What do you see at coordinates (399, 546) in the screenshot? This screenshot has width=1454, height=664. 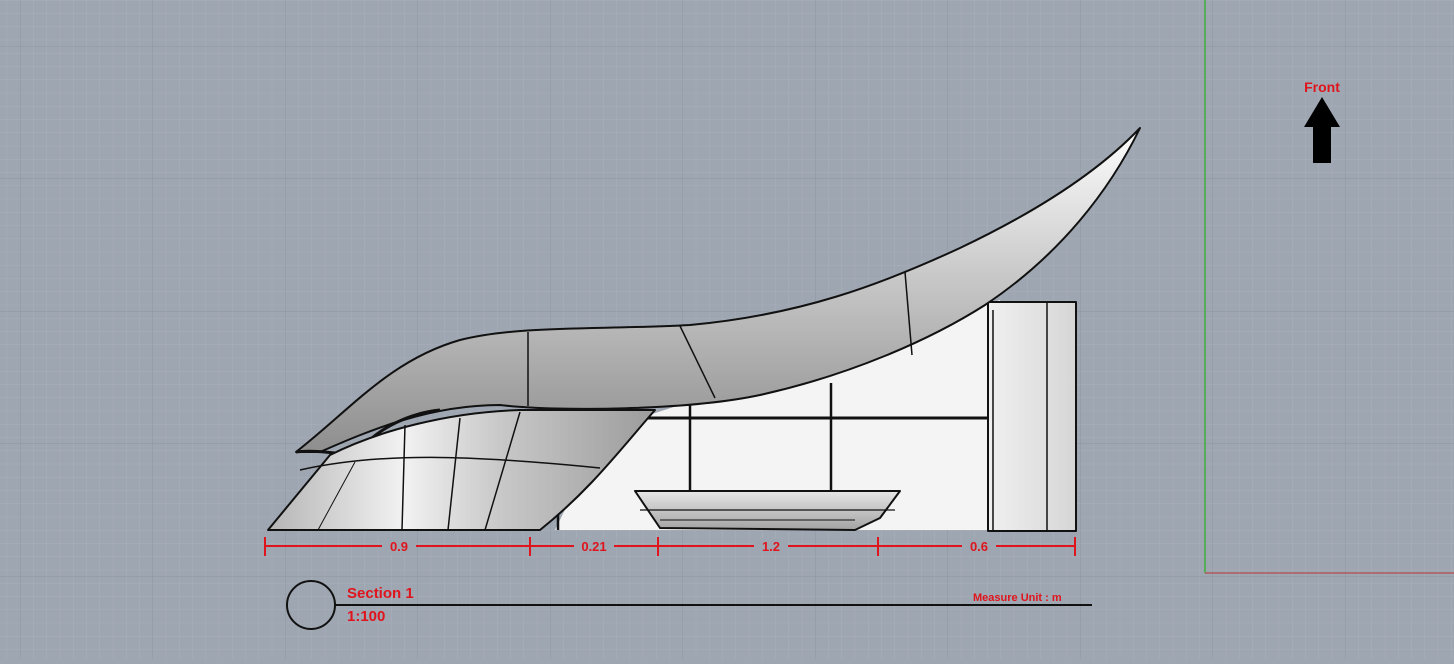 I see `dimension-label: 0.9` at bounding box center [399, 546].